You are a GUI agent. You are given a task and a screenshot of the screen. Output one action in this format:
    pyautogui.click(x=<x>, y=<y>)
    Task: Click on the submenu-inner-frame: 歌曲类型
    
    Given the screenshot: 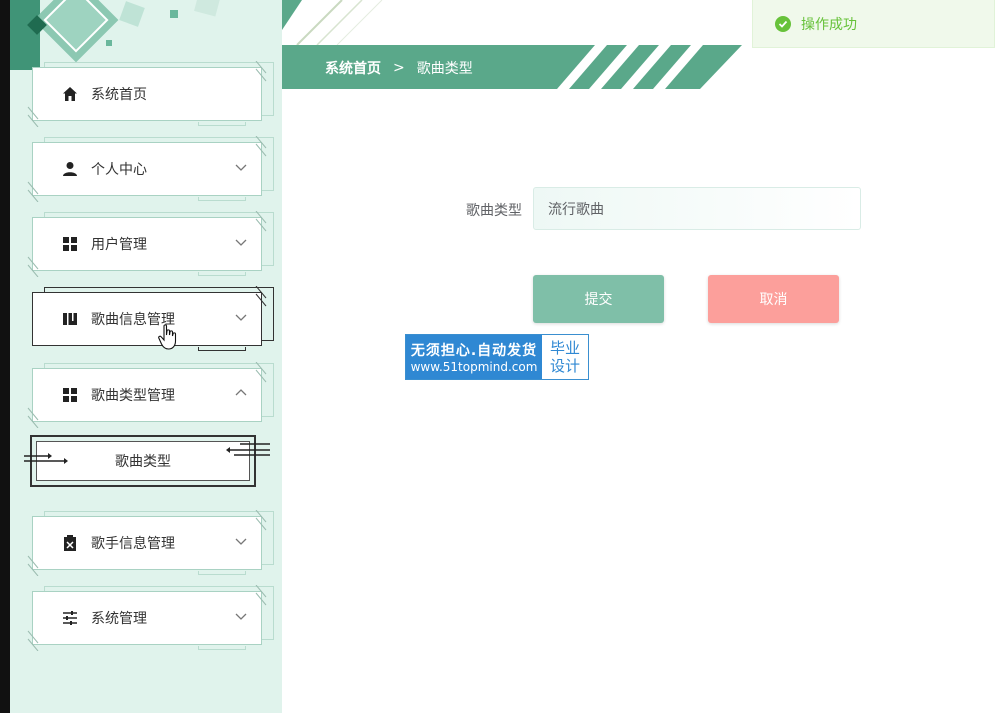 What is the action you would take?
    pyautogui.click(x=143, y=461)
    